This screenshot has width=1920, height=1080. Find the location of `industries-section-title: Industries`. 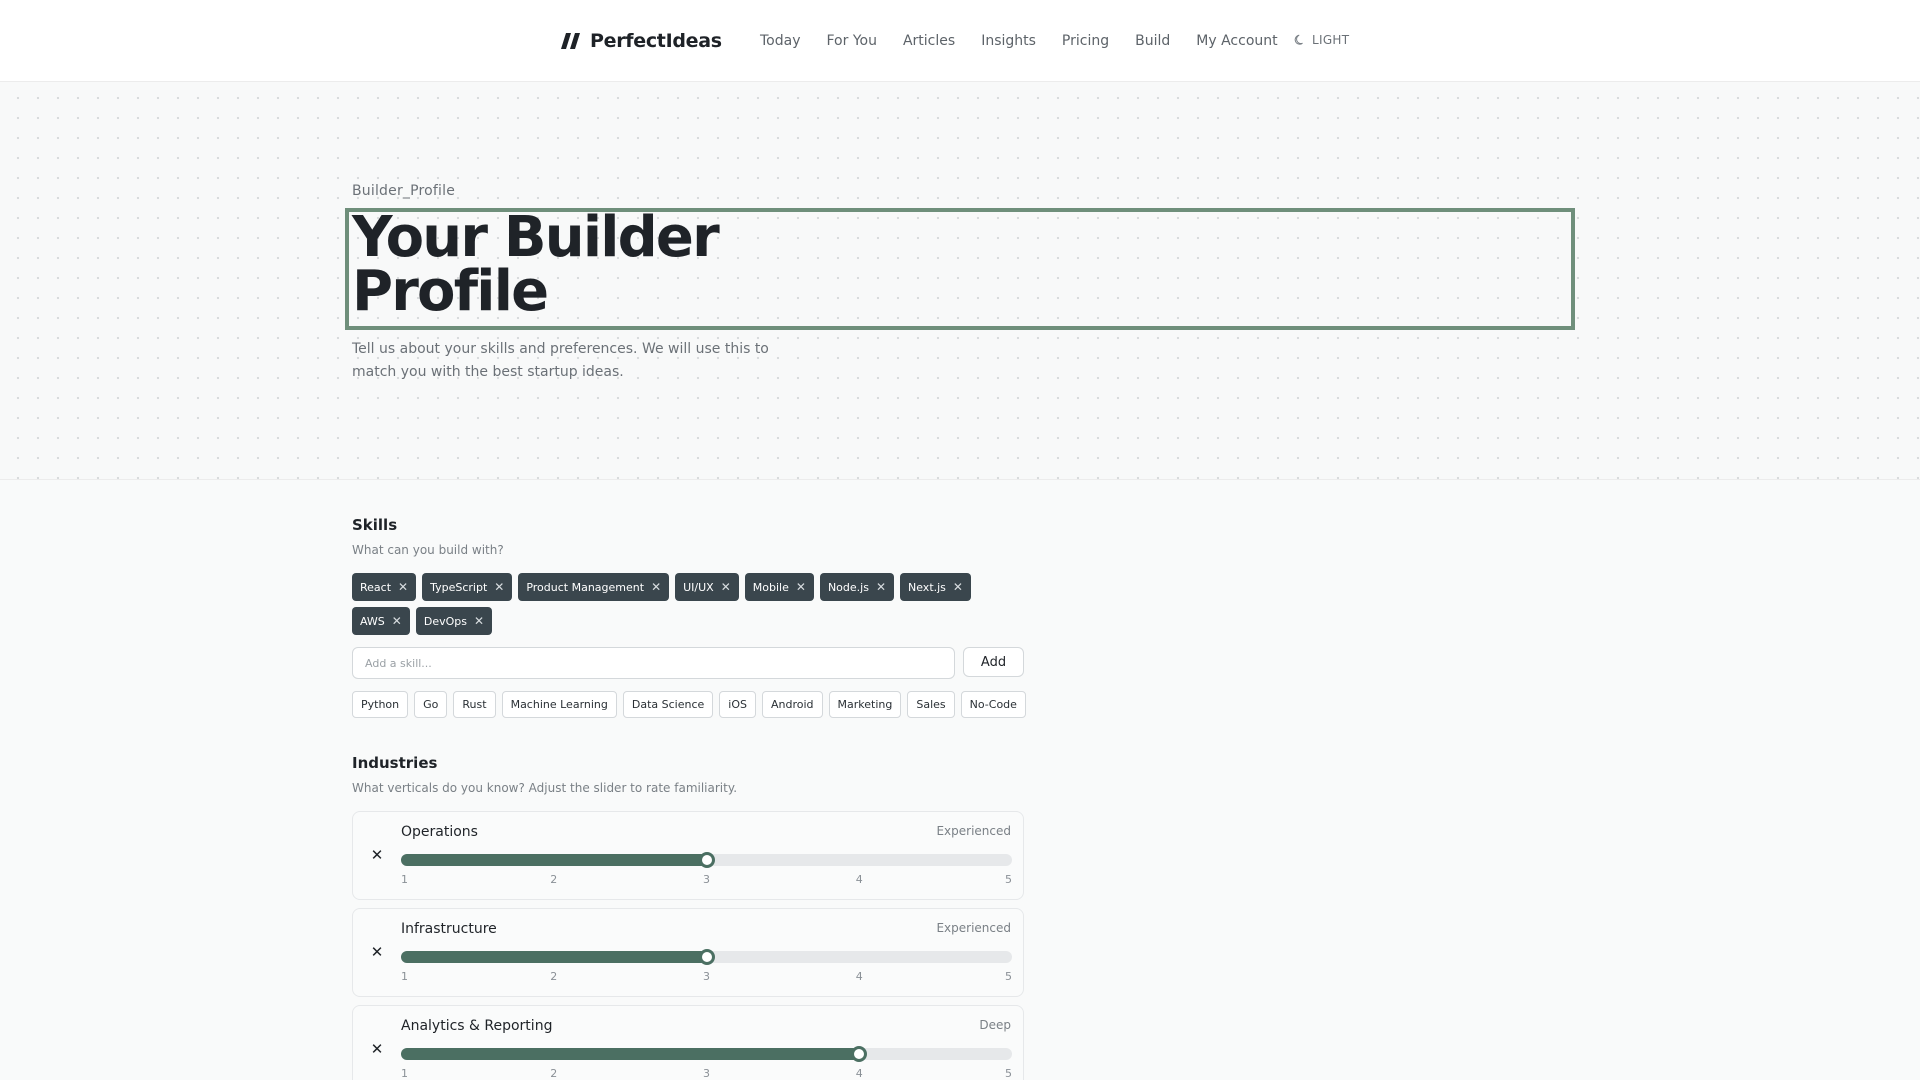

industries-section-title: Industries is located at coordinates (395, 763).